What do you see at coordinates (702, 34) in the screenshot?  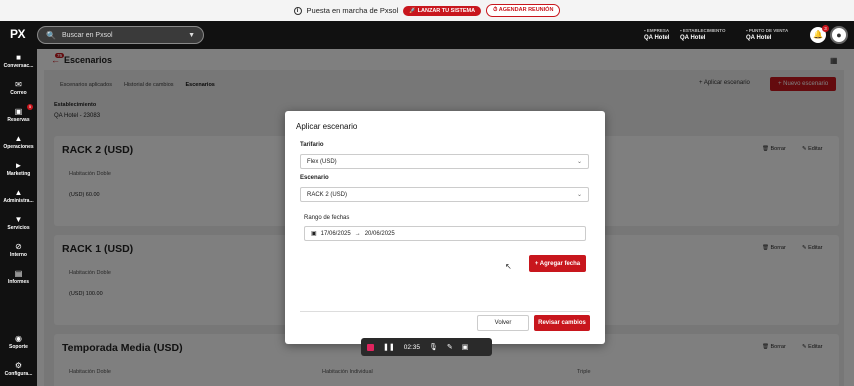 I see `establecimiento-selector: ▪ ESTABLECIMIENTO QA Hotel` at bounding box center [702, 34].